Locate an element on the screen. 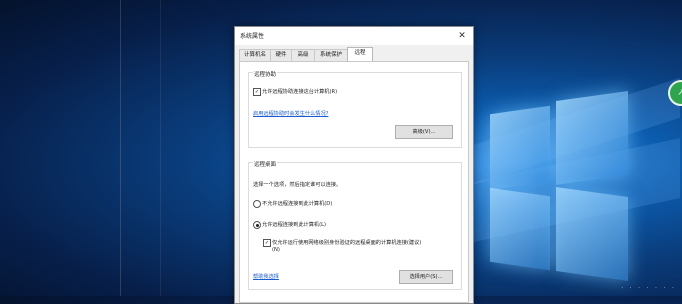 This screenshot has width=682, height=304. allow-remote-radio is located at coordinates (257, 225).